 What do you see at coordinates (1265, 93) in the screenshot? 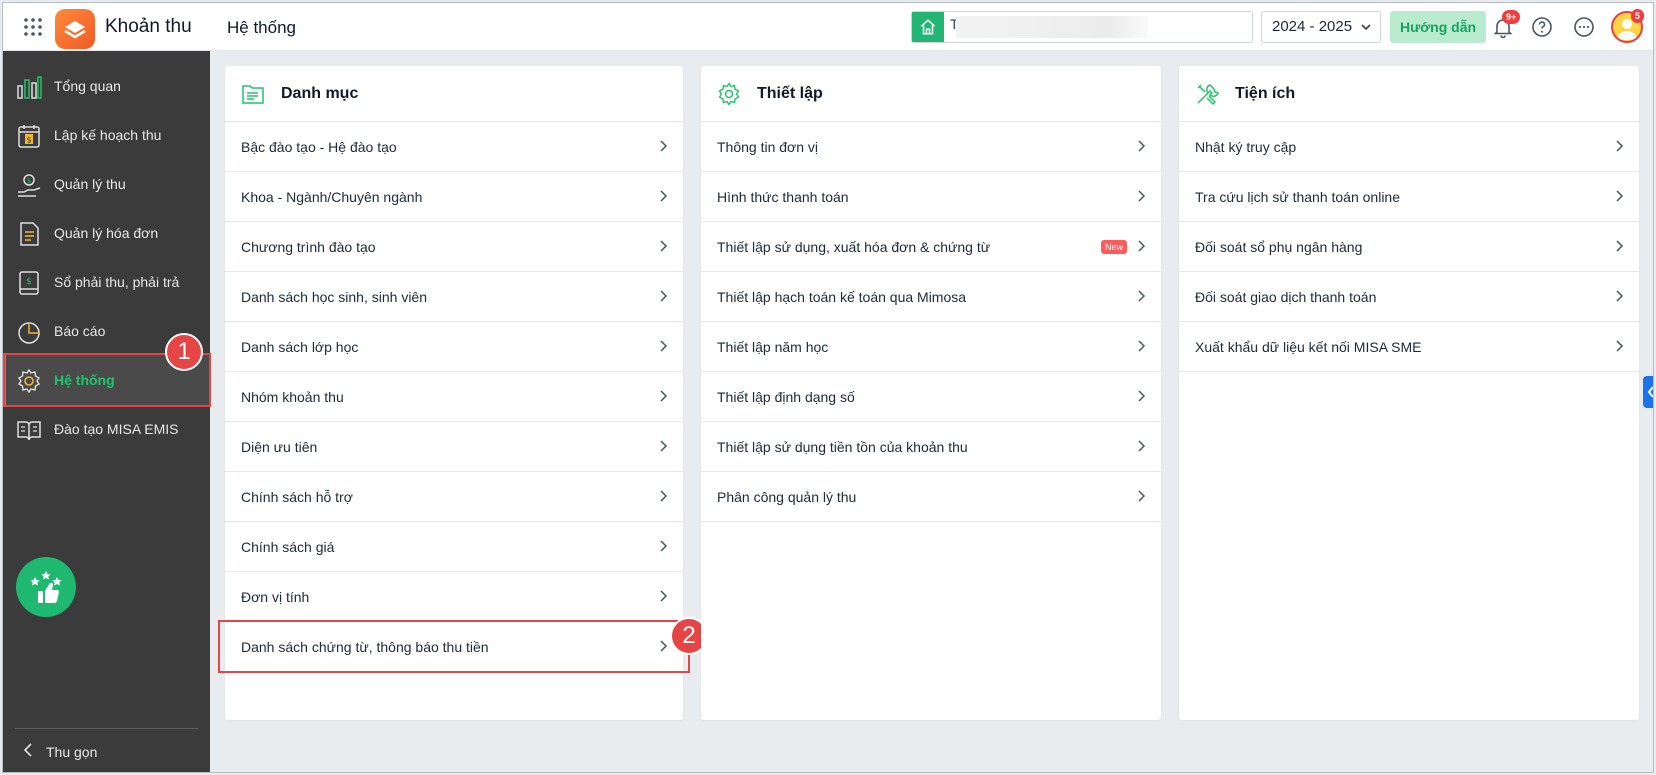
I see `panel-title: Tiện ích` at bounding box center [1265, 93].